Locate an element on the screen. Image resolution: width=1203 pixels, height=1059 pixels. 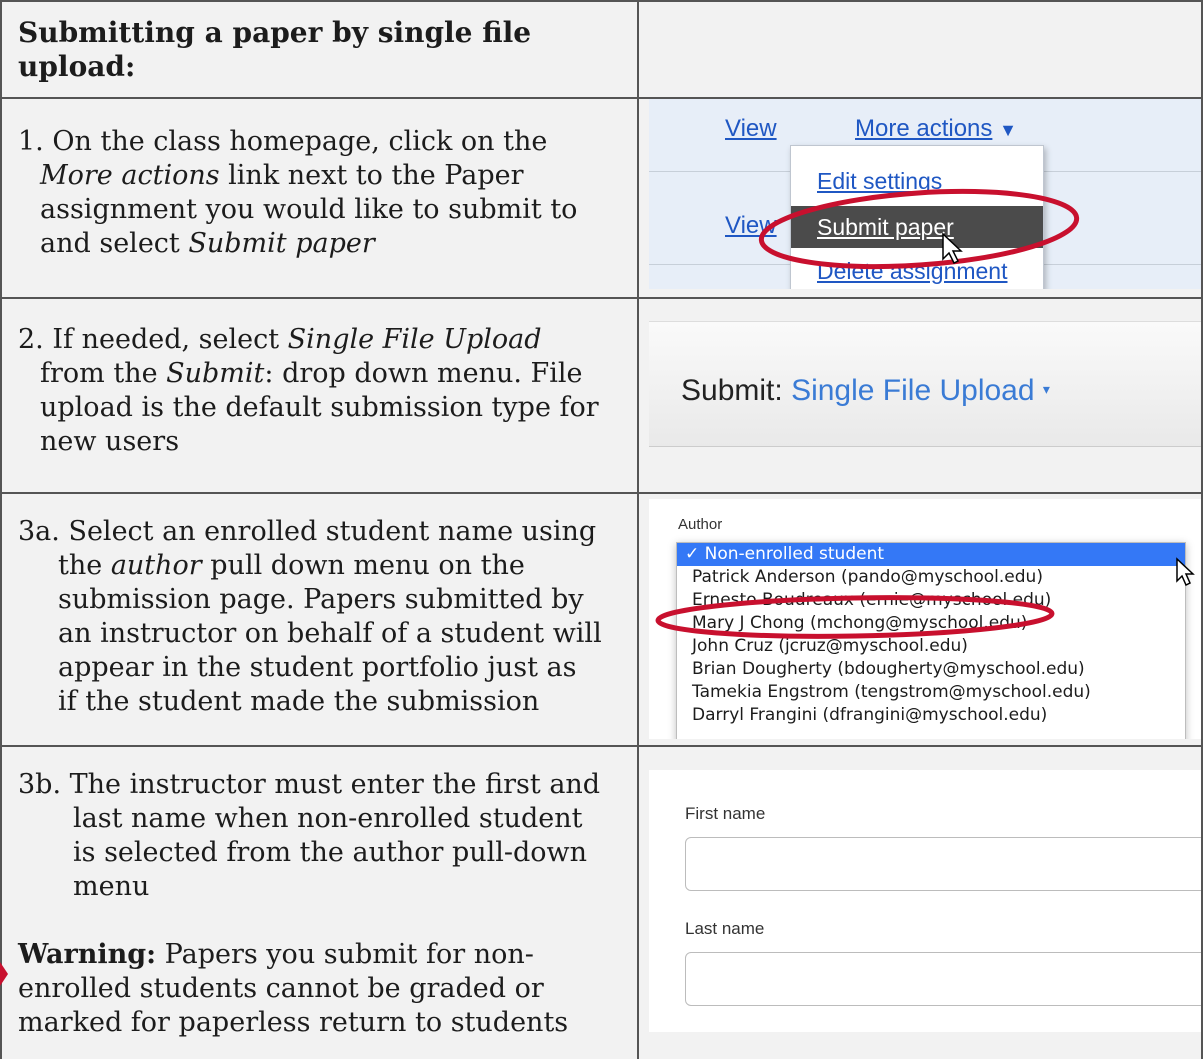
last-name-label: Last name is located at coordinates (725, 928).